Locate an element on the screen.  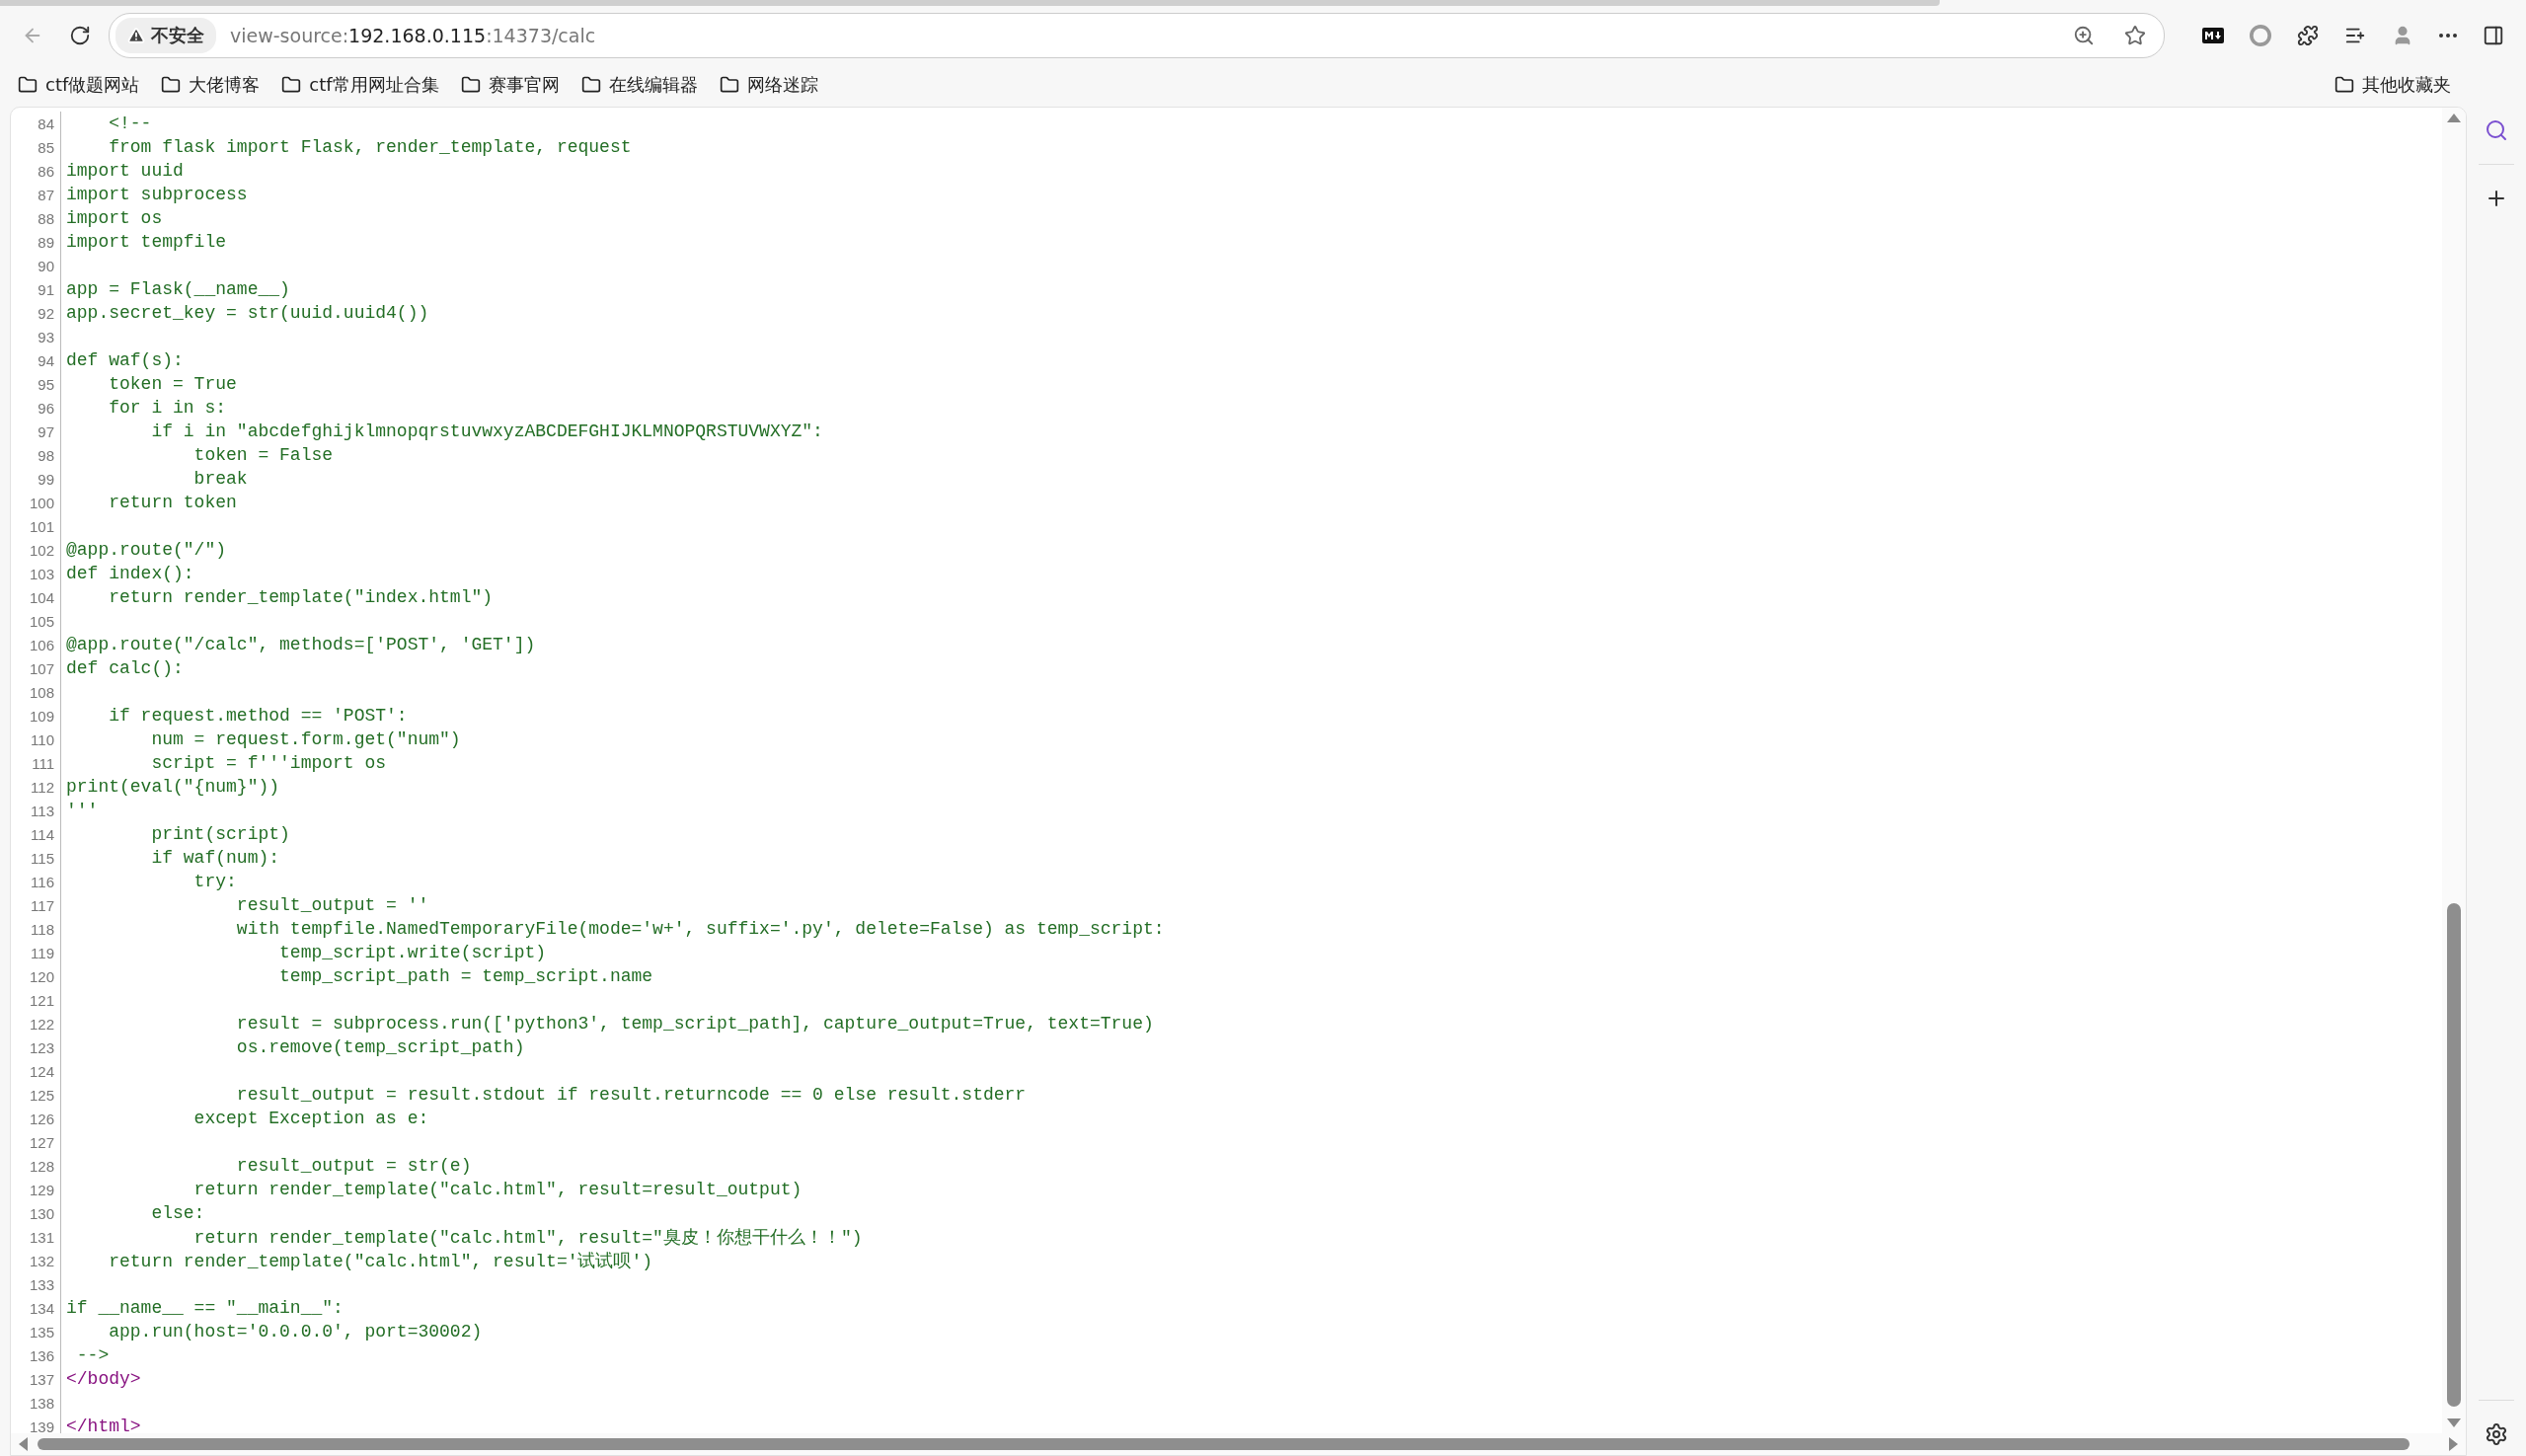
source-line: script = f'''import os is located at coordinates (268, 763).